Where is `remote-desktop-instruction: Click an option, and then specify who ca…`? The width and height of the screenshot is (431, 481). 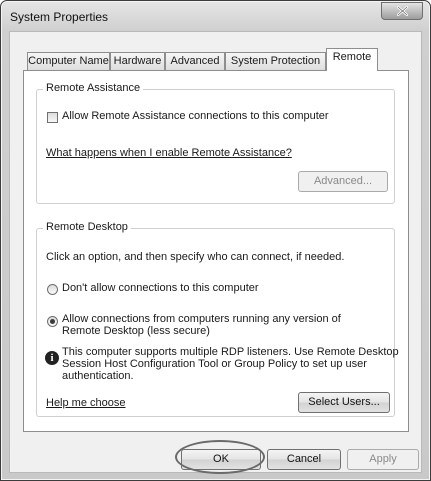
remote-desktop-instruction: Click an option, and then specify who ca… is located at coordinates (195, 257).